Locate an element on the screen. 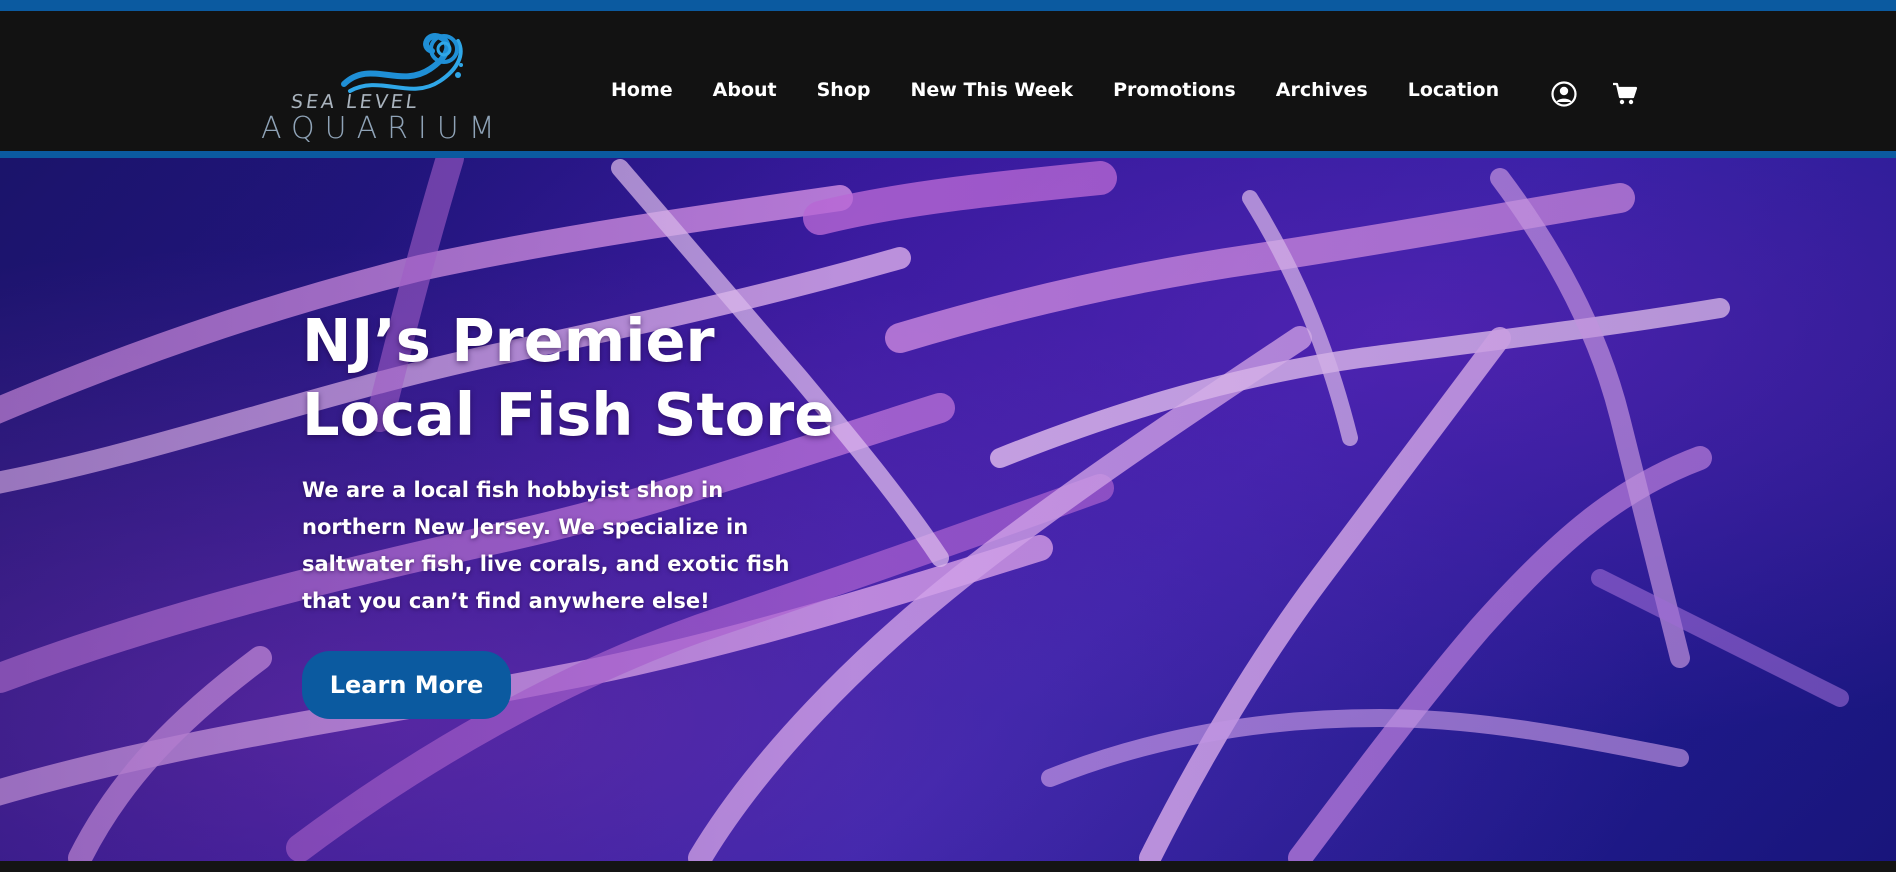  nav-item-about: About is located at coordinates (745, 90).